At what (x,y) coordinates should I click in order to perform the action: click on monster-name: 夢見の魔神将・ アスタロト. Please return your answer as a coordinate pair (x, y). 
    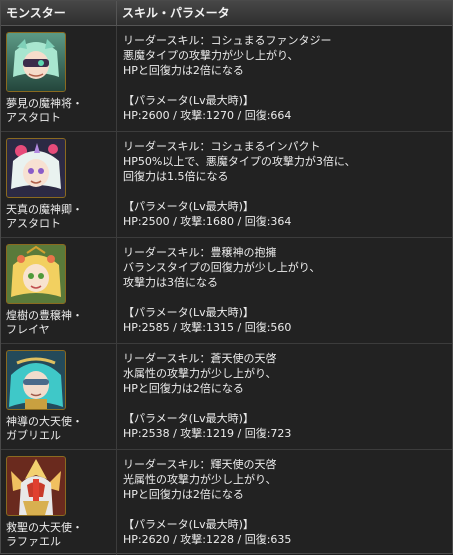
    Looking at the image, I should click on (44, 110).